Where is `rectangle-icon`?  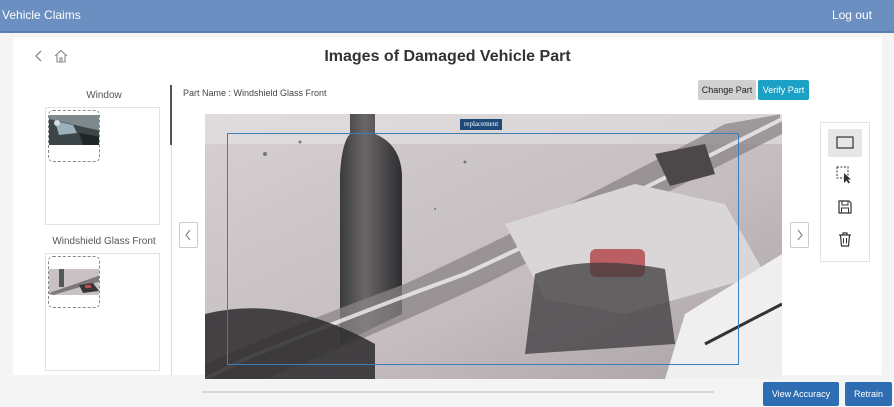 rectangle-icon is located at coordinates (845, 142).